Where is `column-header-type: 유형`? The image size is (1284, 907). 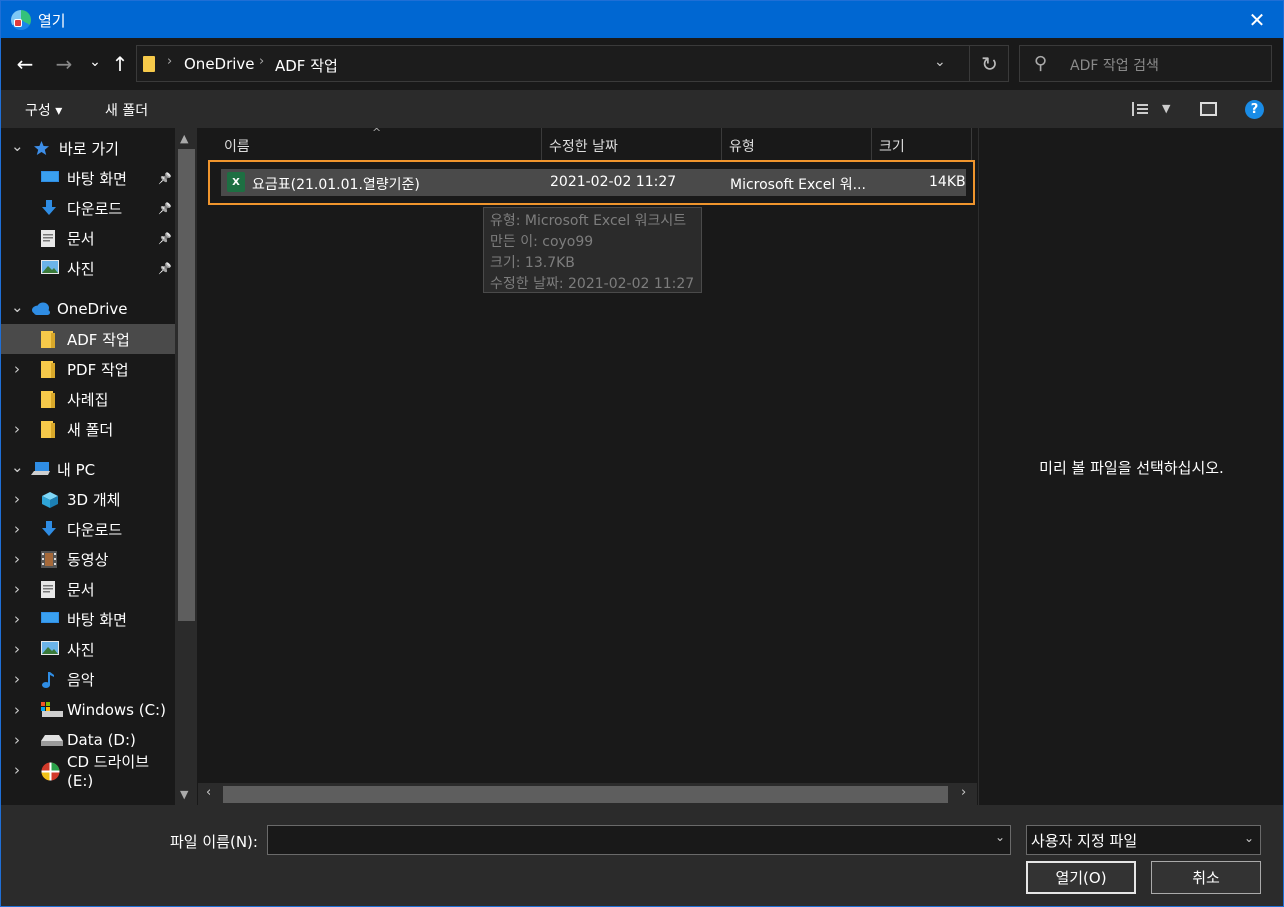 column-header-type: 유형 is located at coordinates (742, 146).